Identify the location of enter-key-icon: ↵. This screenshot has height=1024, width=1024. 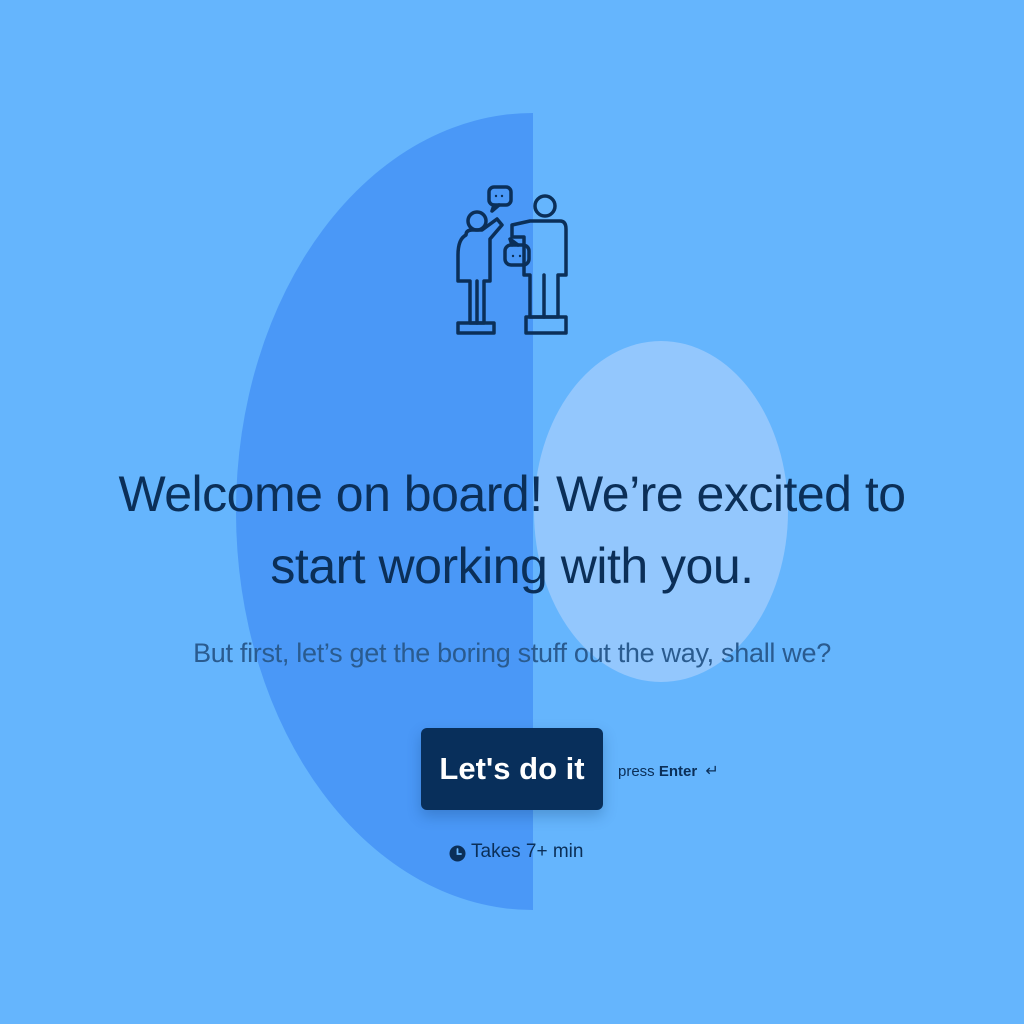
(712, 771).